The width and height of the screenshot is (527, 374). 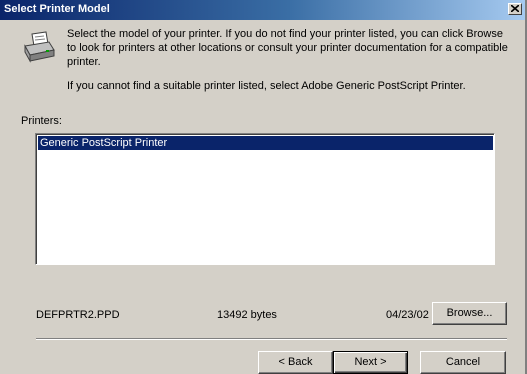 What do you see at coordinates (41, 121) in the screenshot?
I see `printers-label: Printers:` at bounding box center [41, 121].